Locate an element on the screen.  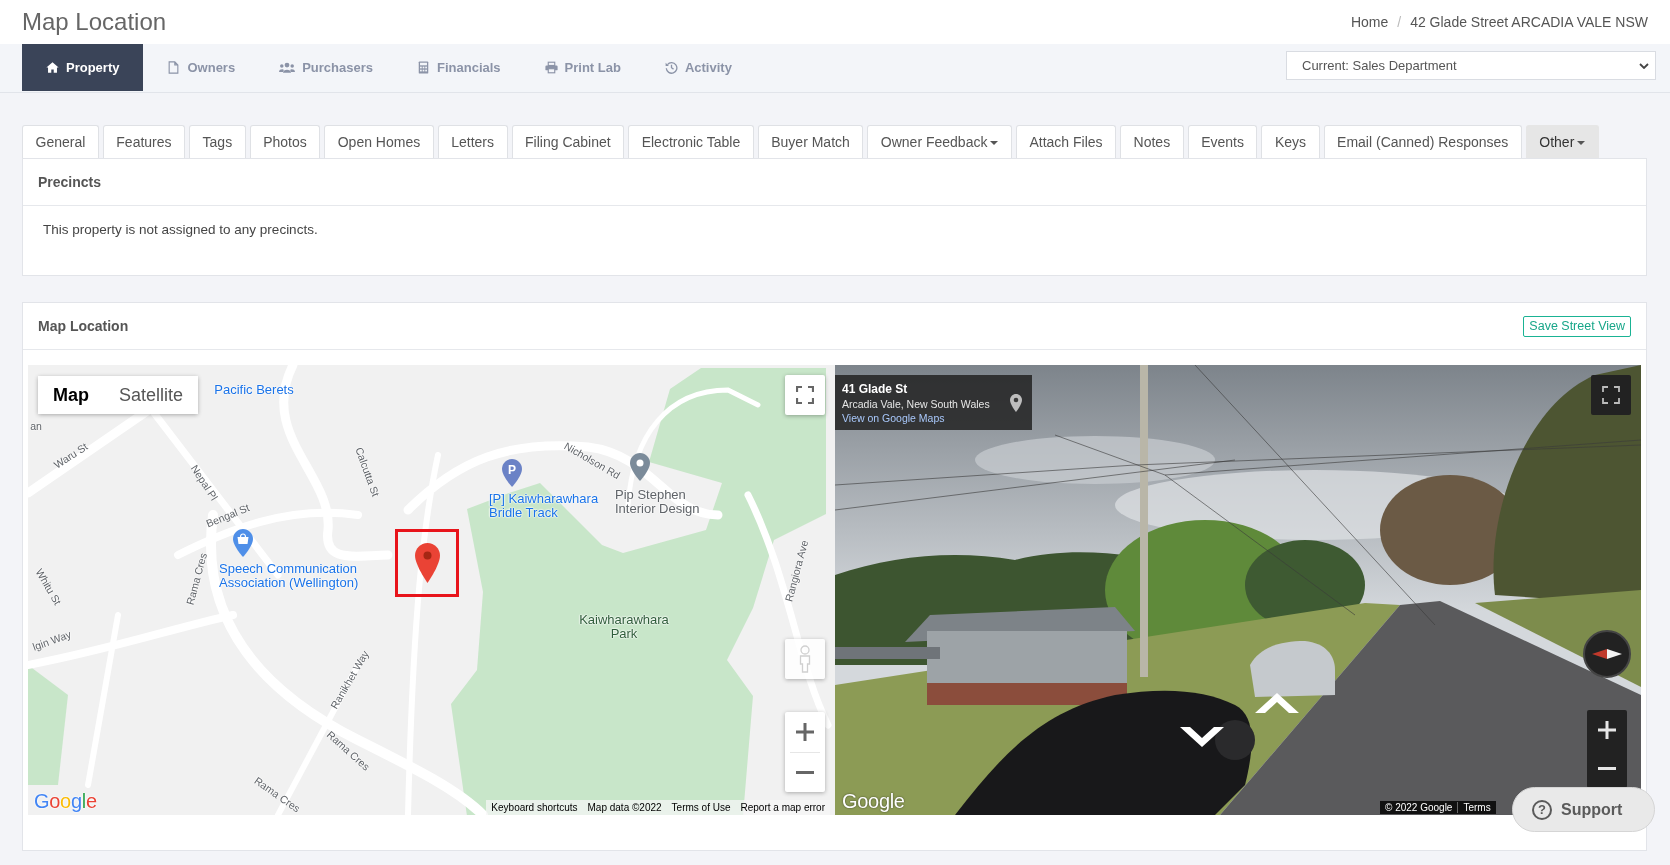
panel-title: Precincts is located at coordinates (70, 182).